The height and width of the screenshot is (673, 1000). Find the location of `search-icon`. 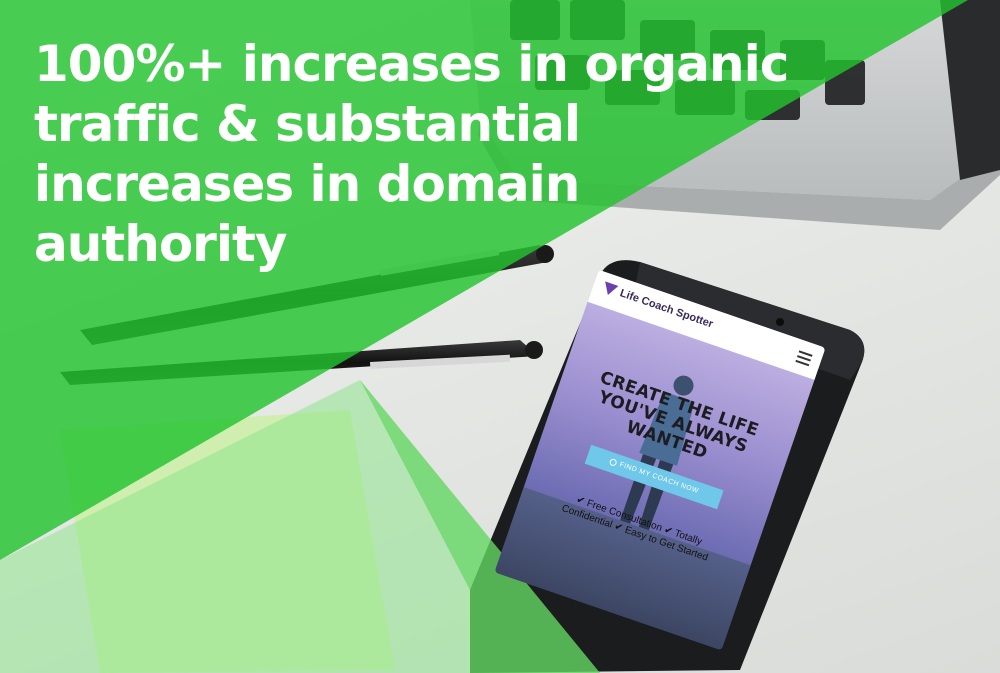

search-icon is located at coordinates (613, 462).